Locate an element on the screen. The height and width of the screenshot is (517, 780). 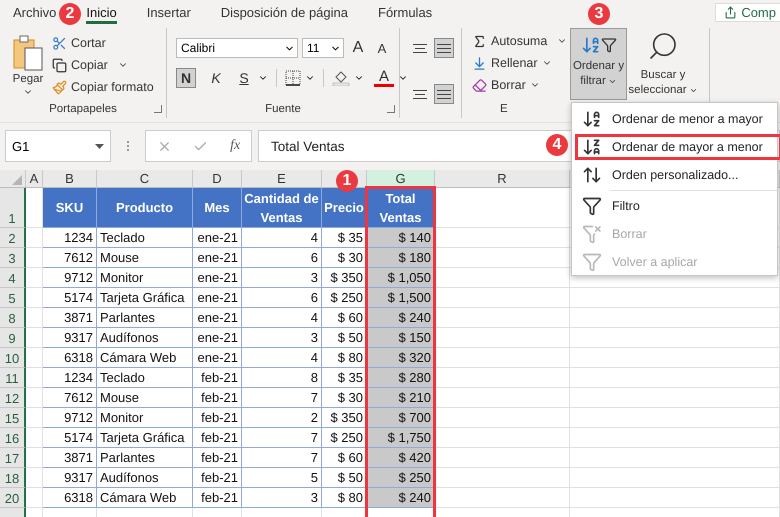
row-number: 18 is located at coordinates (13, 478).